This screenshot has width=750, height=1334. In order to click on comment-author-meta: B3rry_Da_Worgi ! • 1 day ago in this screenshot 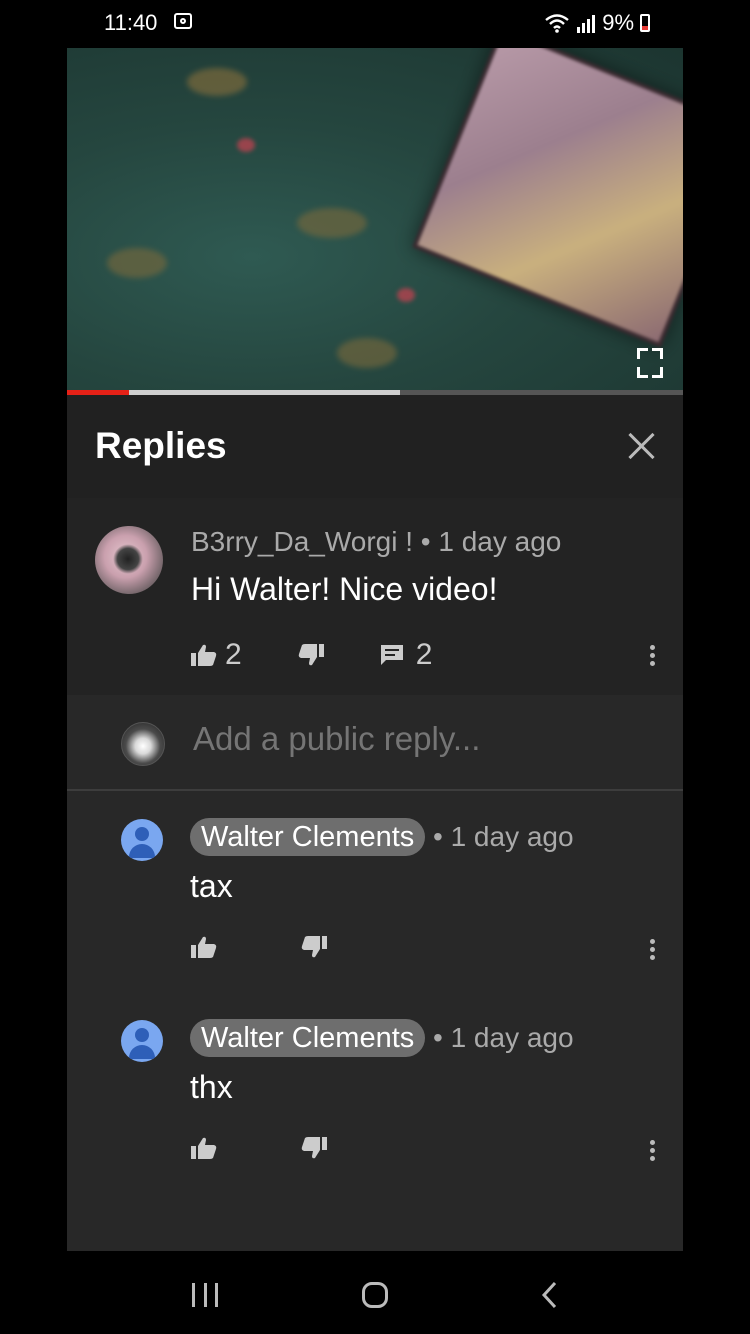, I will do `click(376, 541)`.